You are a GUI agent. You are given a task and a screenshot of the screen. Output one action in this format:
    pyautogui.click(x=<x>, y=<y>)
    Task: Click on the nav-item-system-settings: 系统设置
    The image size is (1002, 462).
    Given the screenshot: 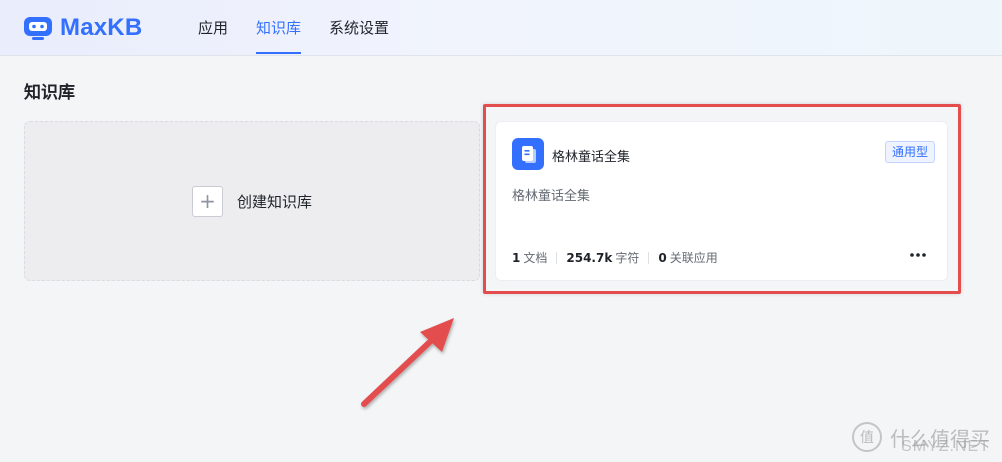 What is the action you would take?
    pyautogui.click(x=359, y=28)
    